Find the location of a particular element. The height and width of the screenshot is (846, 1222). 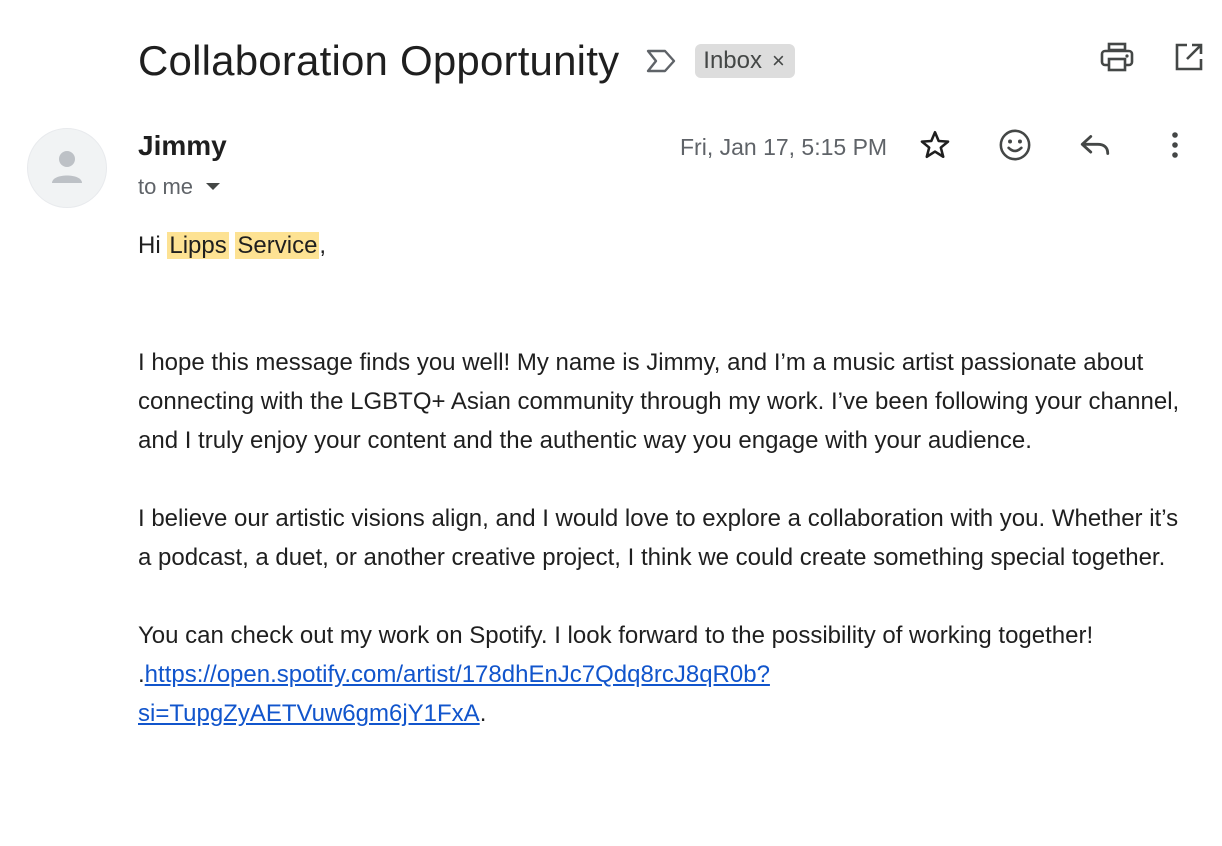

label-important-icon is located at coordinates (661, 61).